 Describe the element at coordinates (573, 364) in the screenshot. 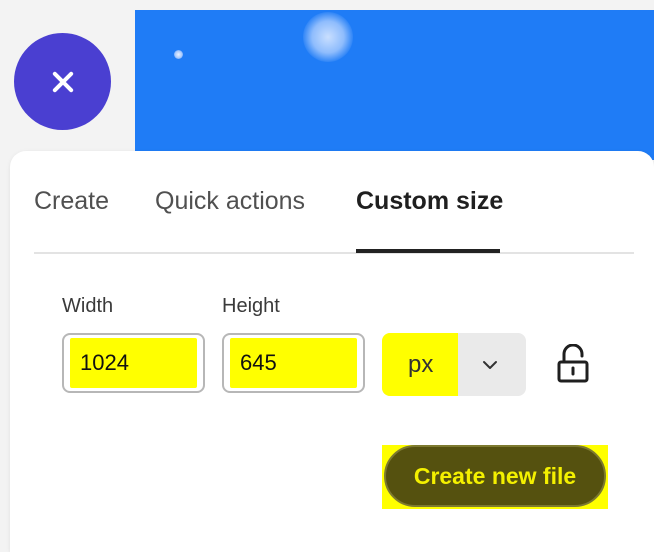

I see `unlock-icon` at that location.